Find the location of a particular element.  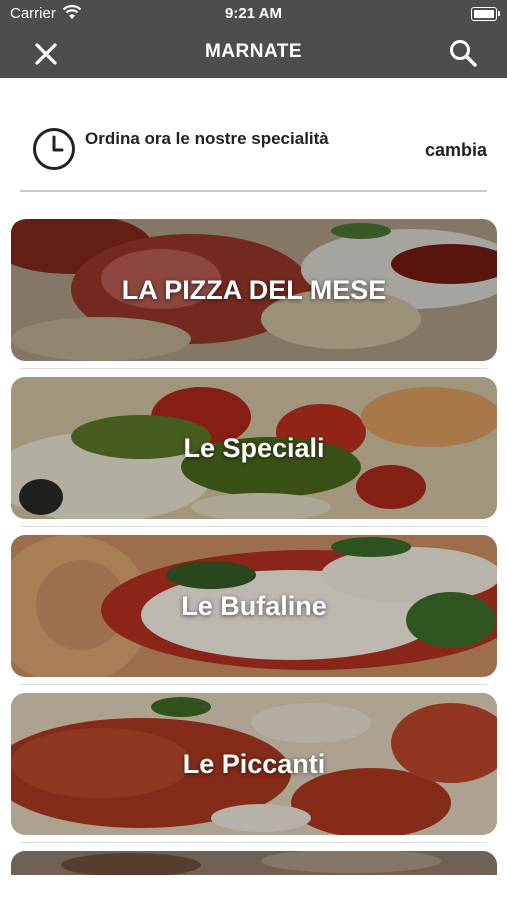

nav-bar: MARNATE is located at coordinates (253, 53).